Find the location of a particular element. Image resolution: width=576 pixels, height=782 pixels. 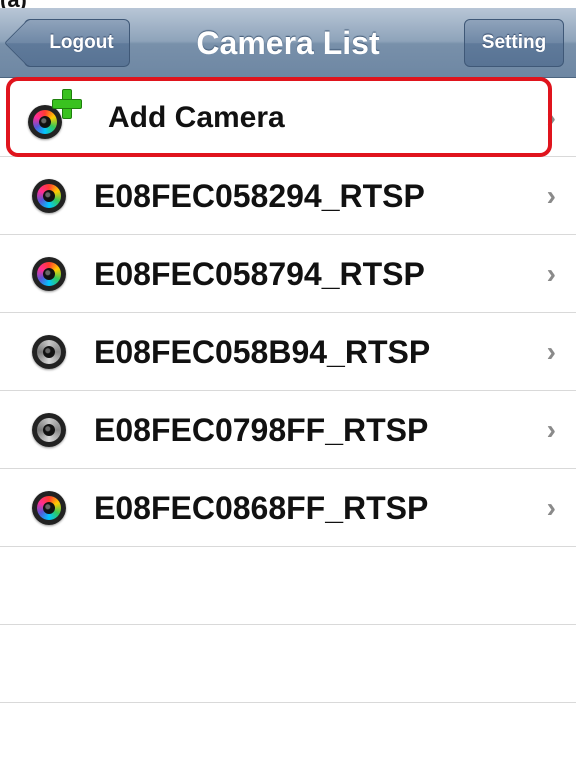

camera-name: E08FEC0868FF_RTSP is located at coordinates (261, 508).